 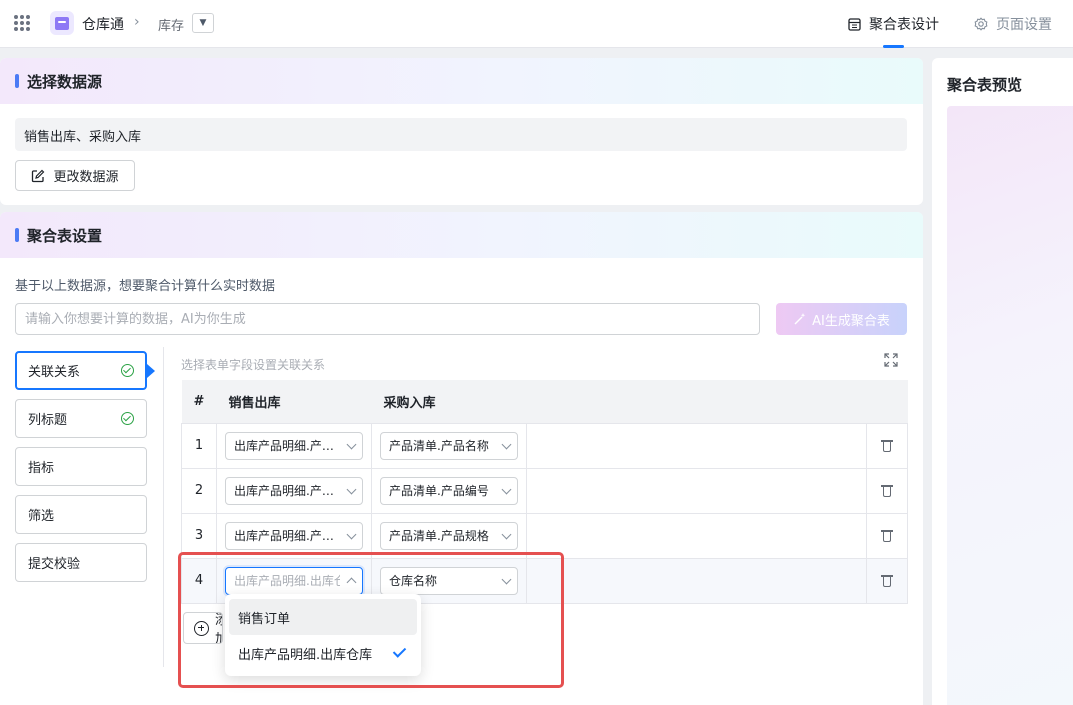 I want to click on step-label: 指标, so click(x=41, y=468).